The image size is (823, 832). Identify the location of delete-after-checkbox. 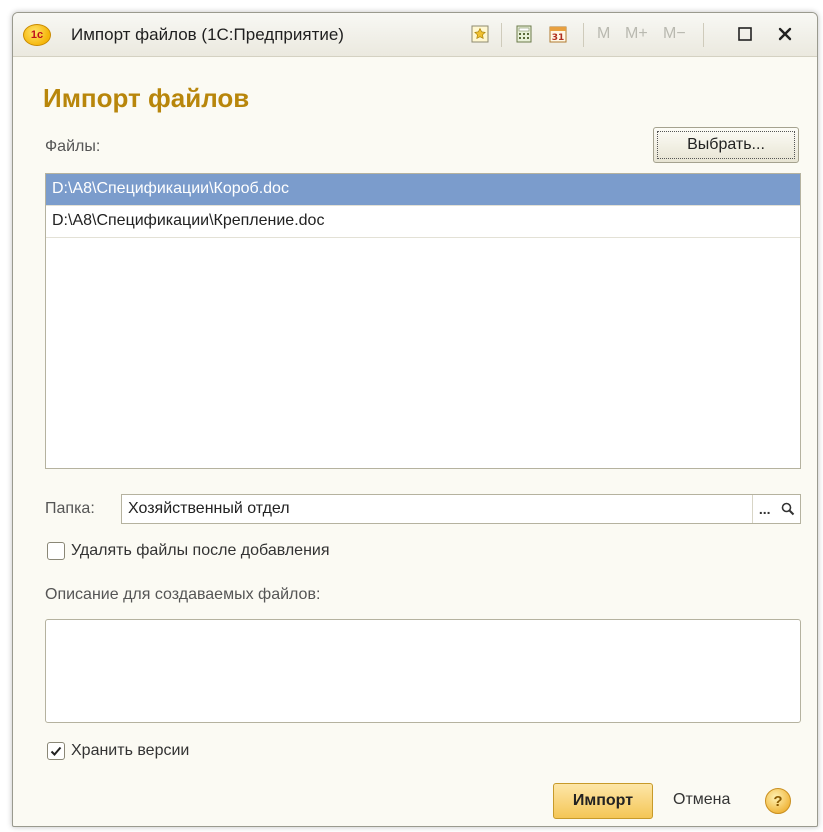
(56, 551).